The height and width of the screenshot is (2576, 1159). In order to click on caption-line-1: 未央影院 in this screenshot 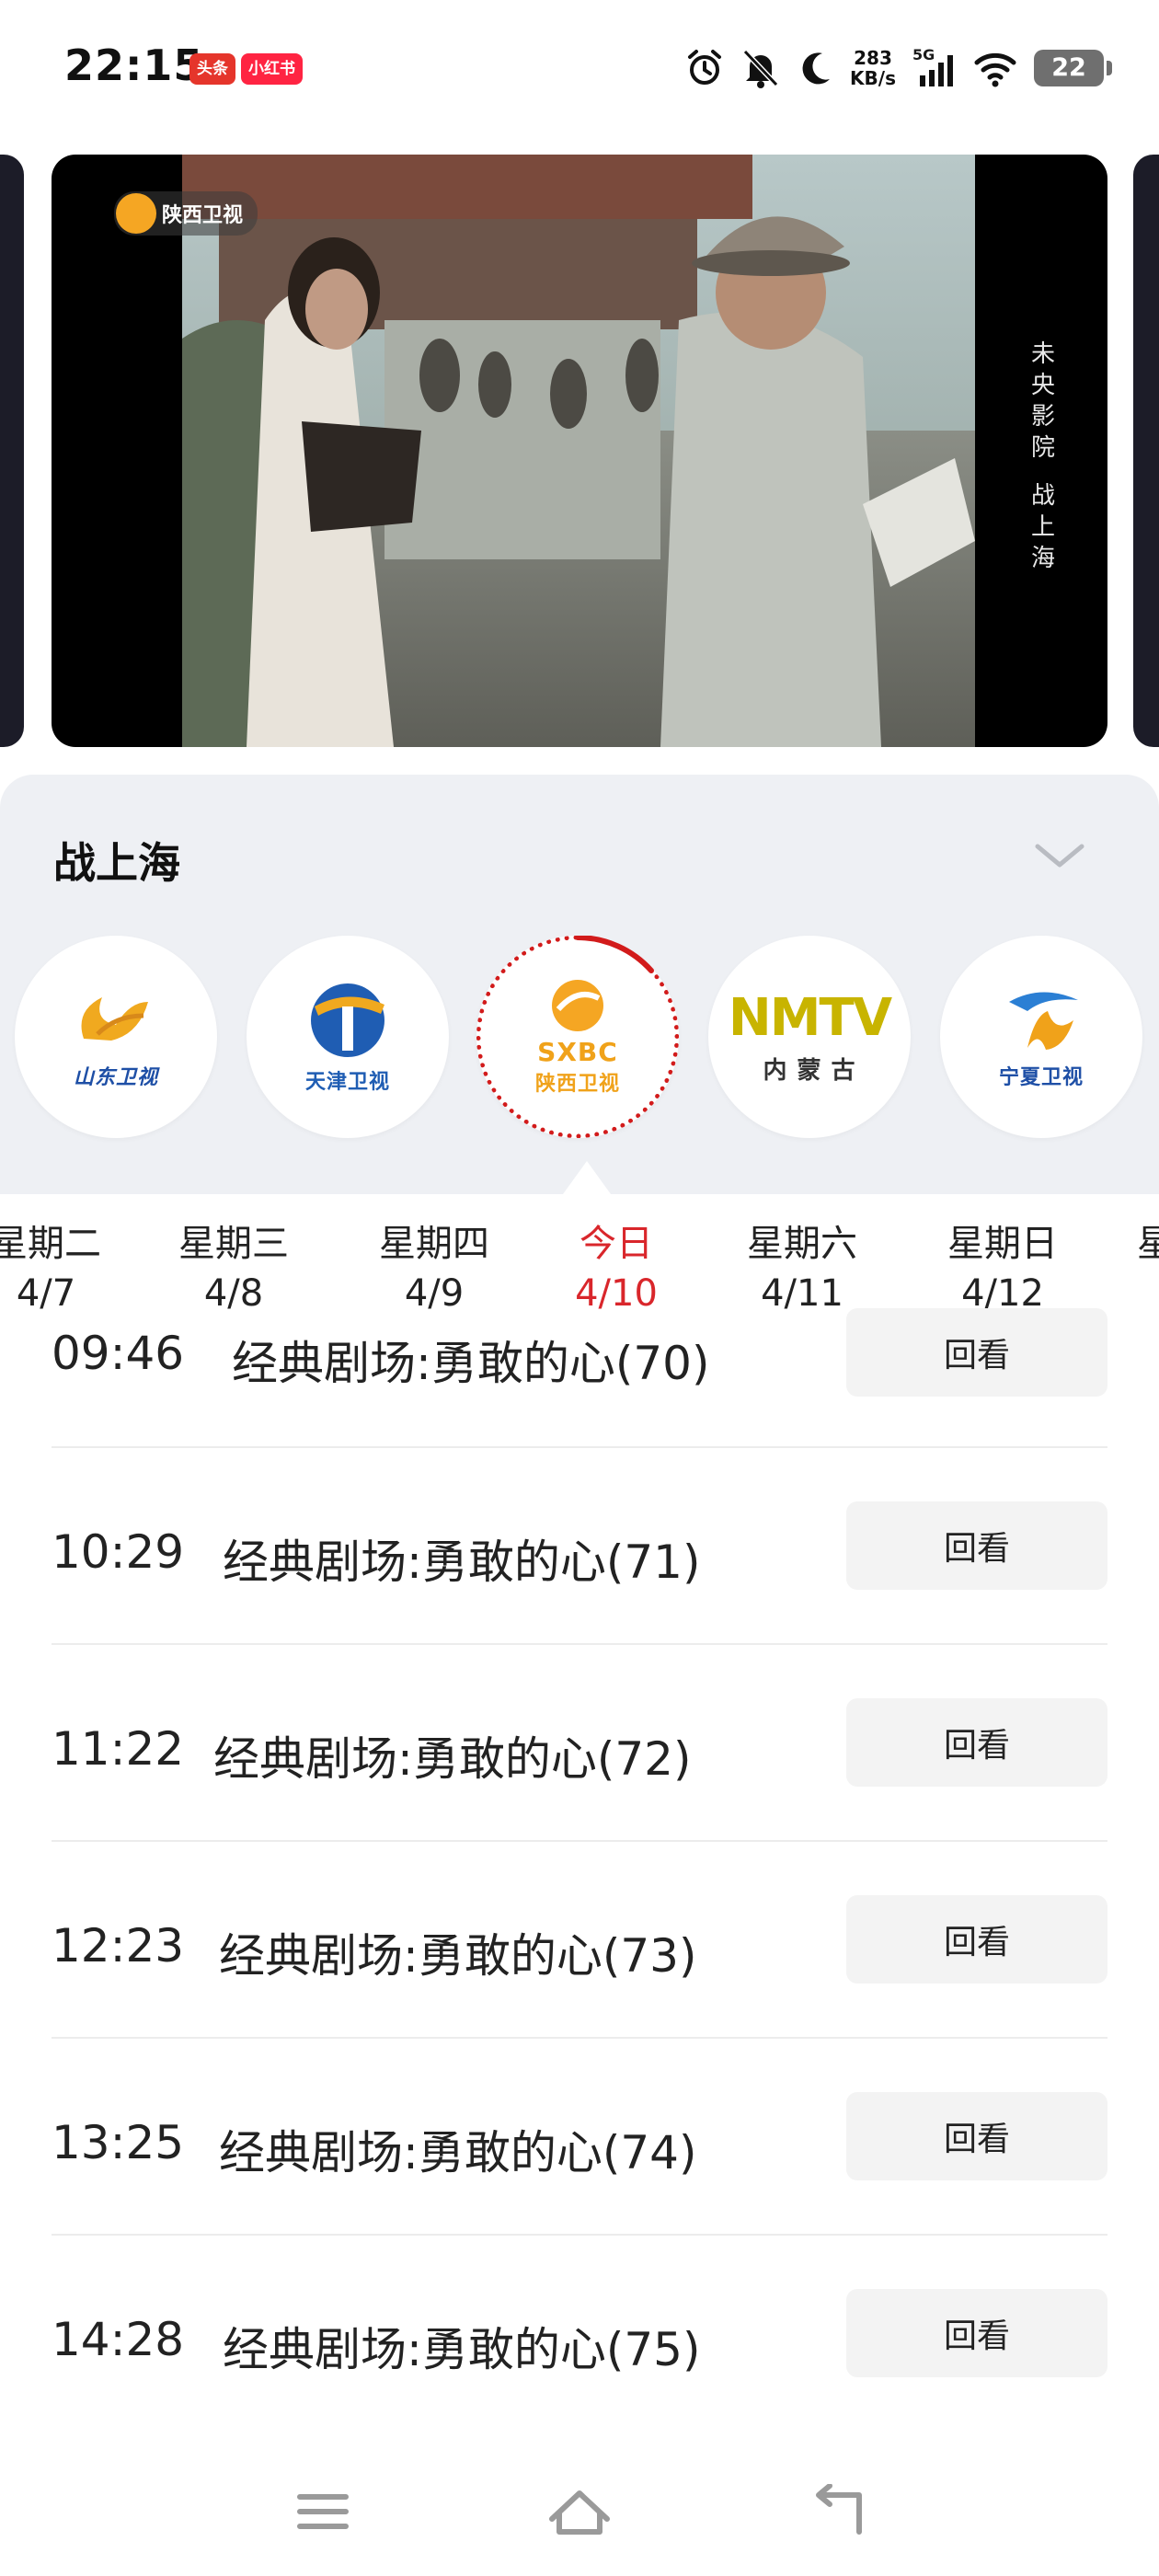, I will do `click(1042, 401)`.